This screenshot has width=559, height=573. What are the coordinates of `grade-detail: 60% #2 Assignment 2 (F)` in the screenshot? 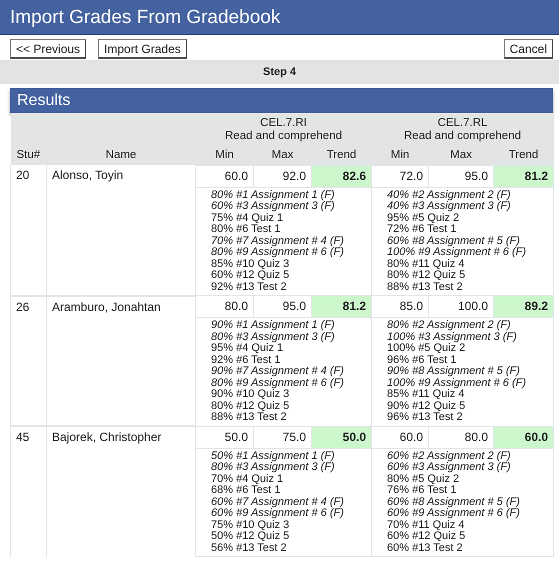 It's located at (449, 456).